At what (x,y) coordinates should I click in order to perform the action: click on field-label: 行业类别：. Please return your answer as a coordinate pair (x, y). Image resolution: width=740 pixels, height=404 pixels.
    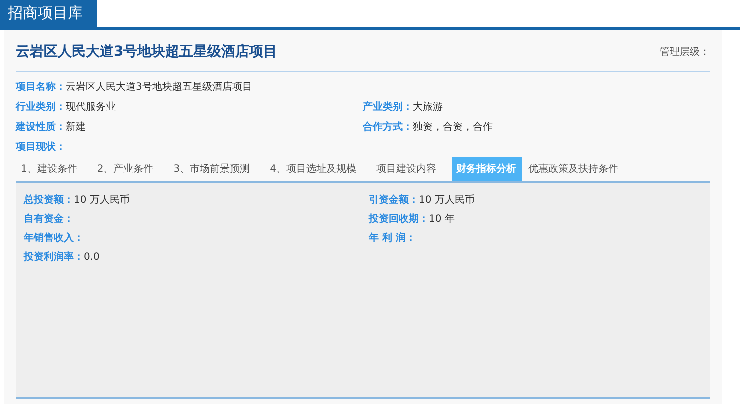
    Looking at the image, I should click on (41, 107).